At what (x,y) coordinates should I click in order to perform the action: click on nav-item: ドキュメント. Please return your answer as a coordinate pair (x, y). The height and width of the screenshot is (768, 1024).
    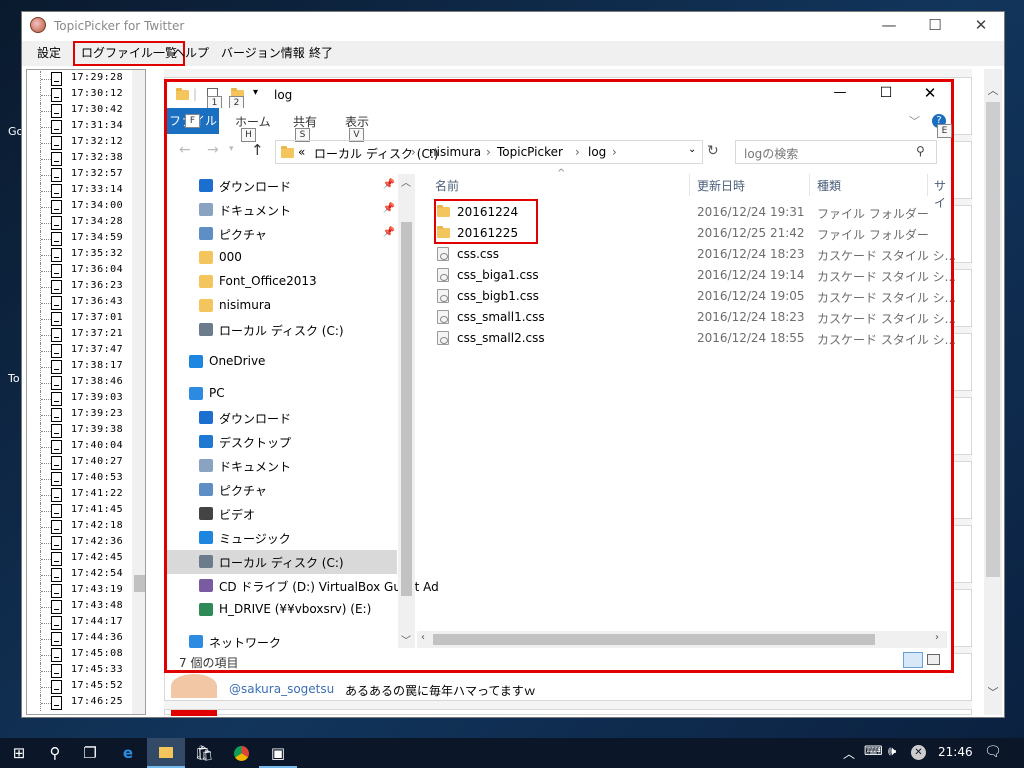
    Looking at the image, I should click on (282, 466).